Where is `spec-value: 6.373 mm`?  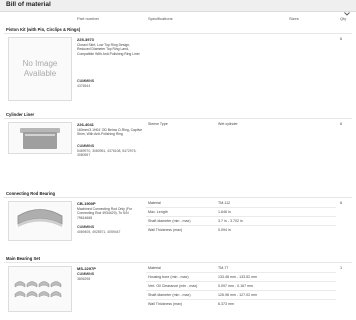 spec-value: 6.373 mm is located at coordinates (226, 304).